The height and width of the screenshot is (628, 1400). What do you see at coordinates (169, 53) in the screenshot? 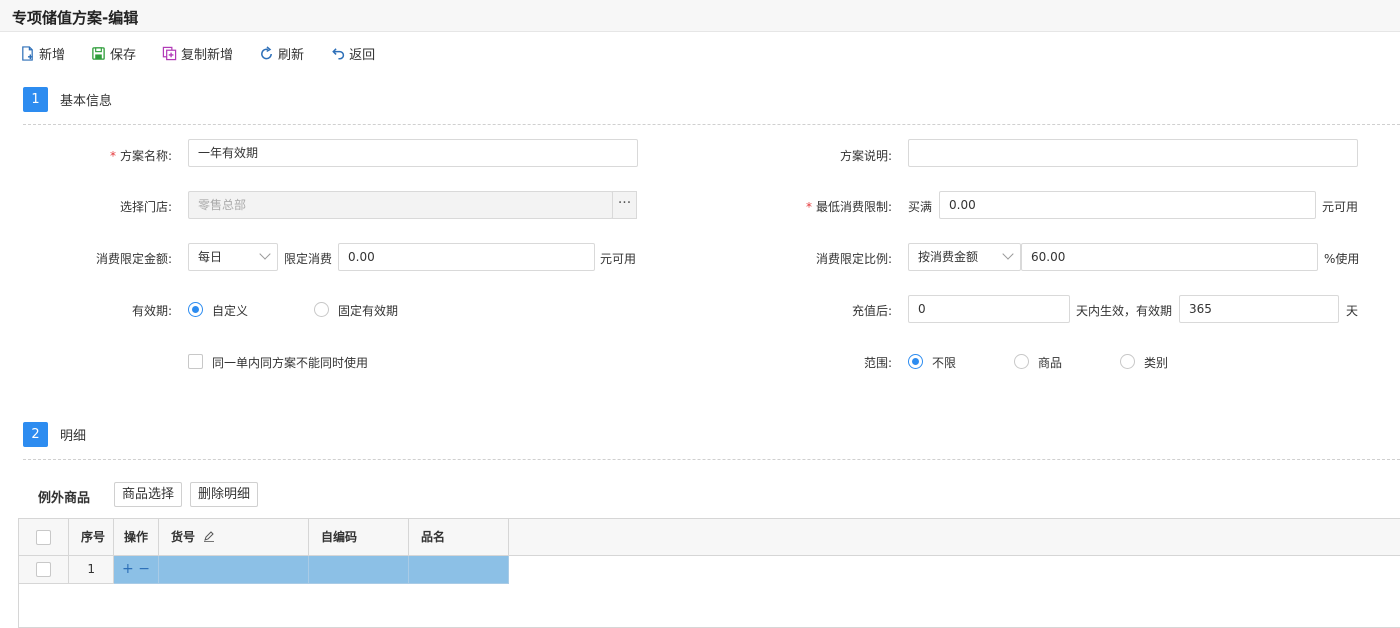
I see `copy-icon` at bounding box center [169, 53].